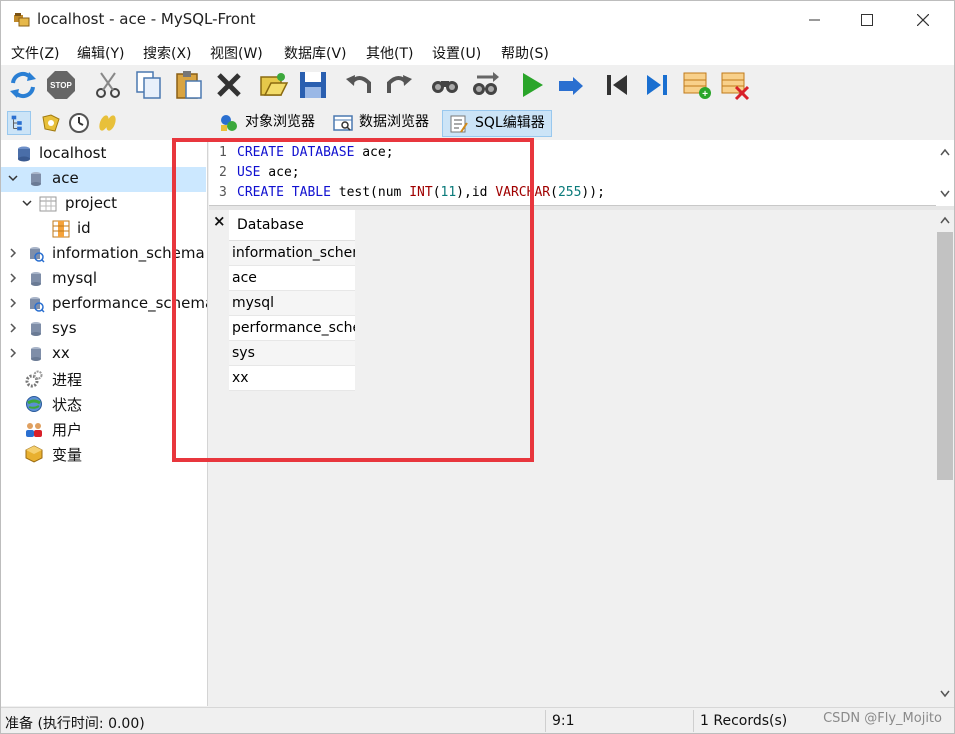 The height and width of the screenshot is (734, 955). I want to click on close-icon, so click(923, 20).